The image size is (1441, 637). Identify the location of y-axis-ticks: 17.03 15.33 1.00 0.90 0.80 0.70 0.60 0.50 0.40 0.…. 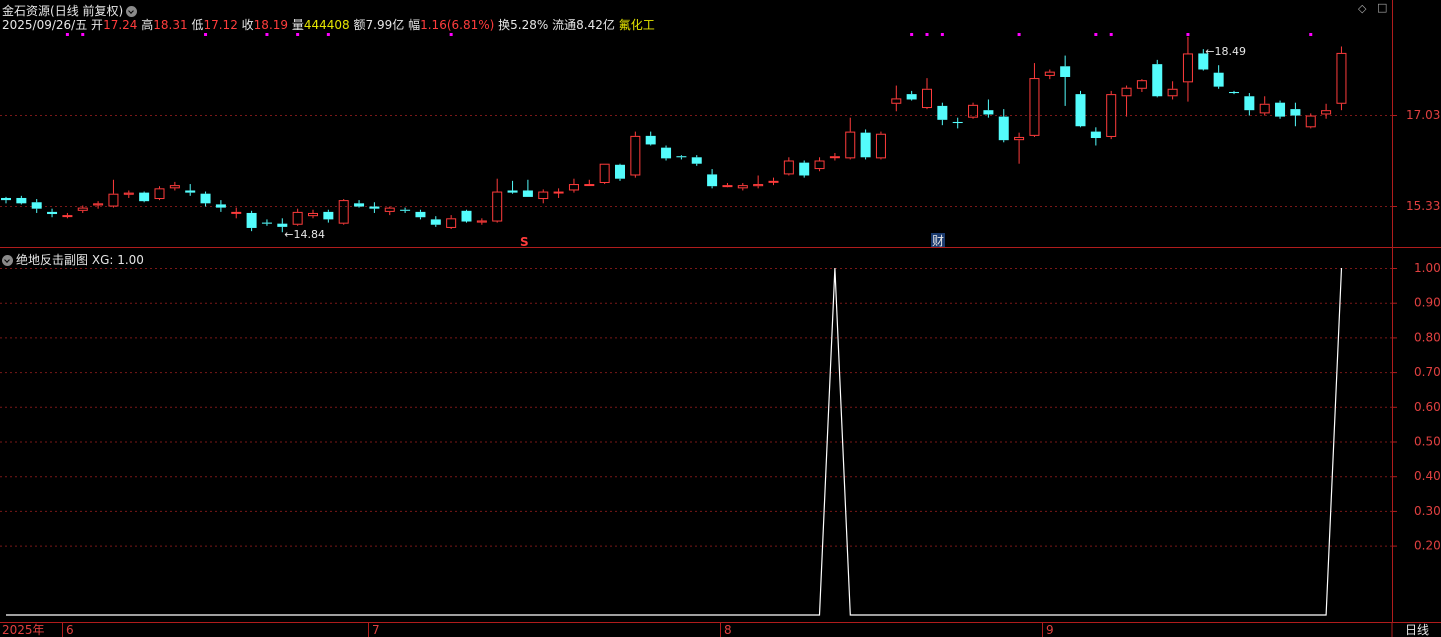
(1416, 330).